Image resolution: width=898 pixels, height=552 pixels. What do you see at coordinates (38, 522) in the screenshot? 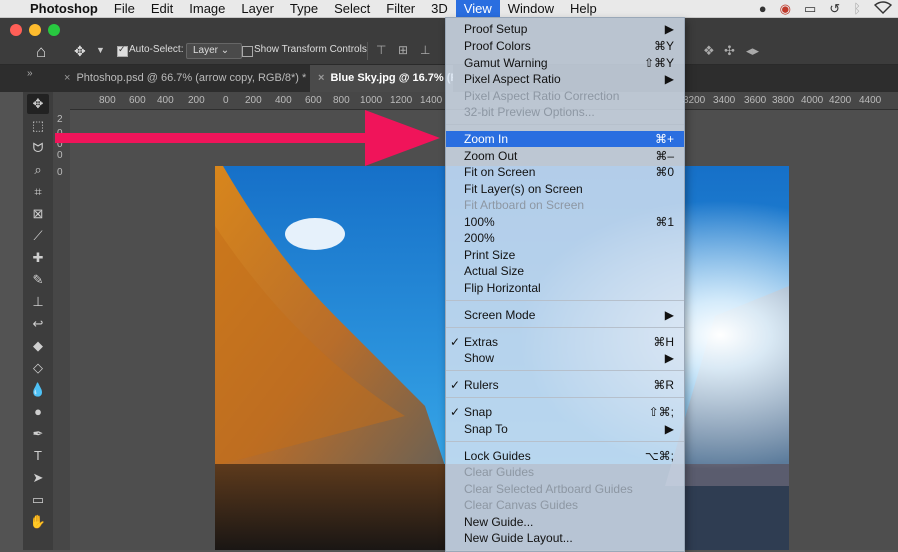
I see `hand-tool-icon: ✋` at bounding box center [38, 522].